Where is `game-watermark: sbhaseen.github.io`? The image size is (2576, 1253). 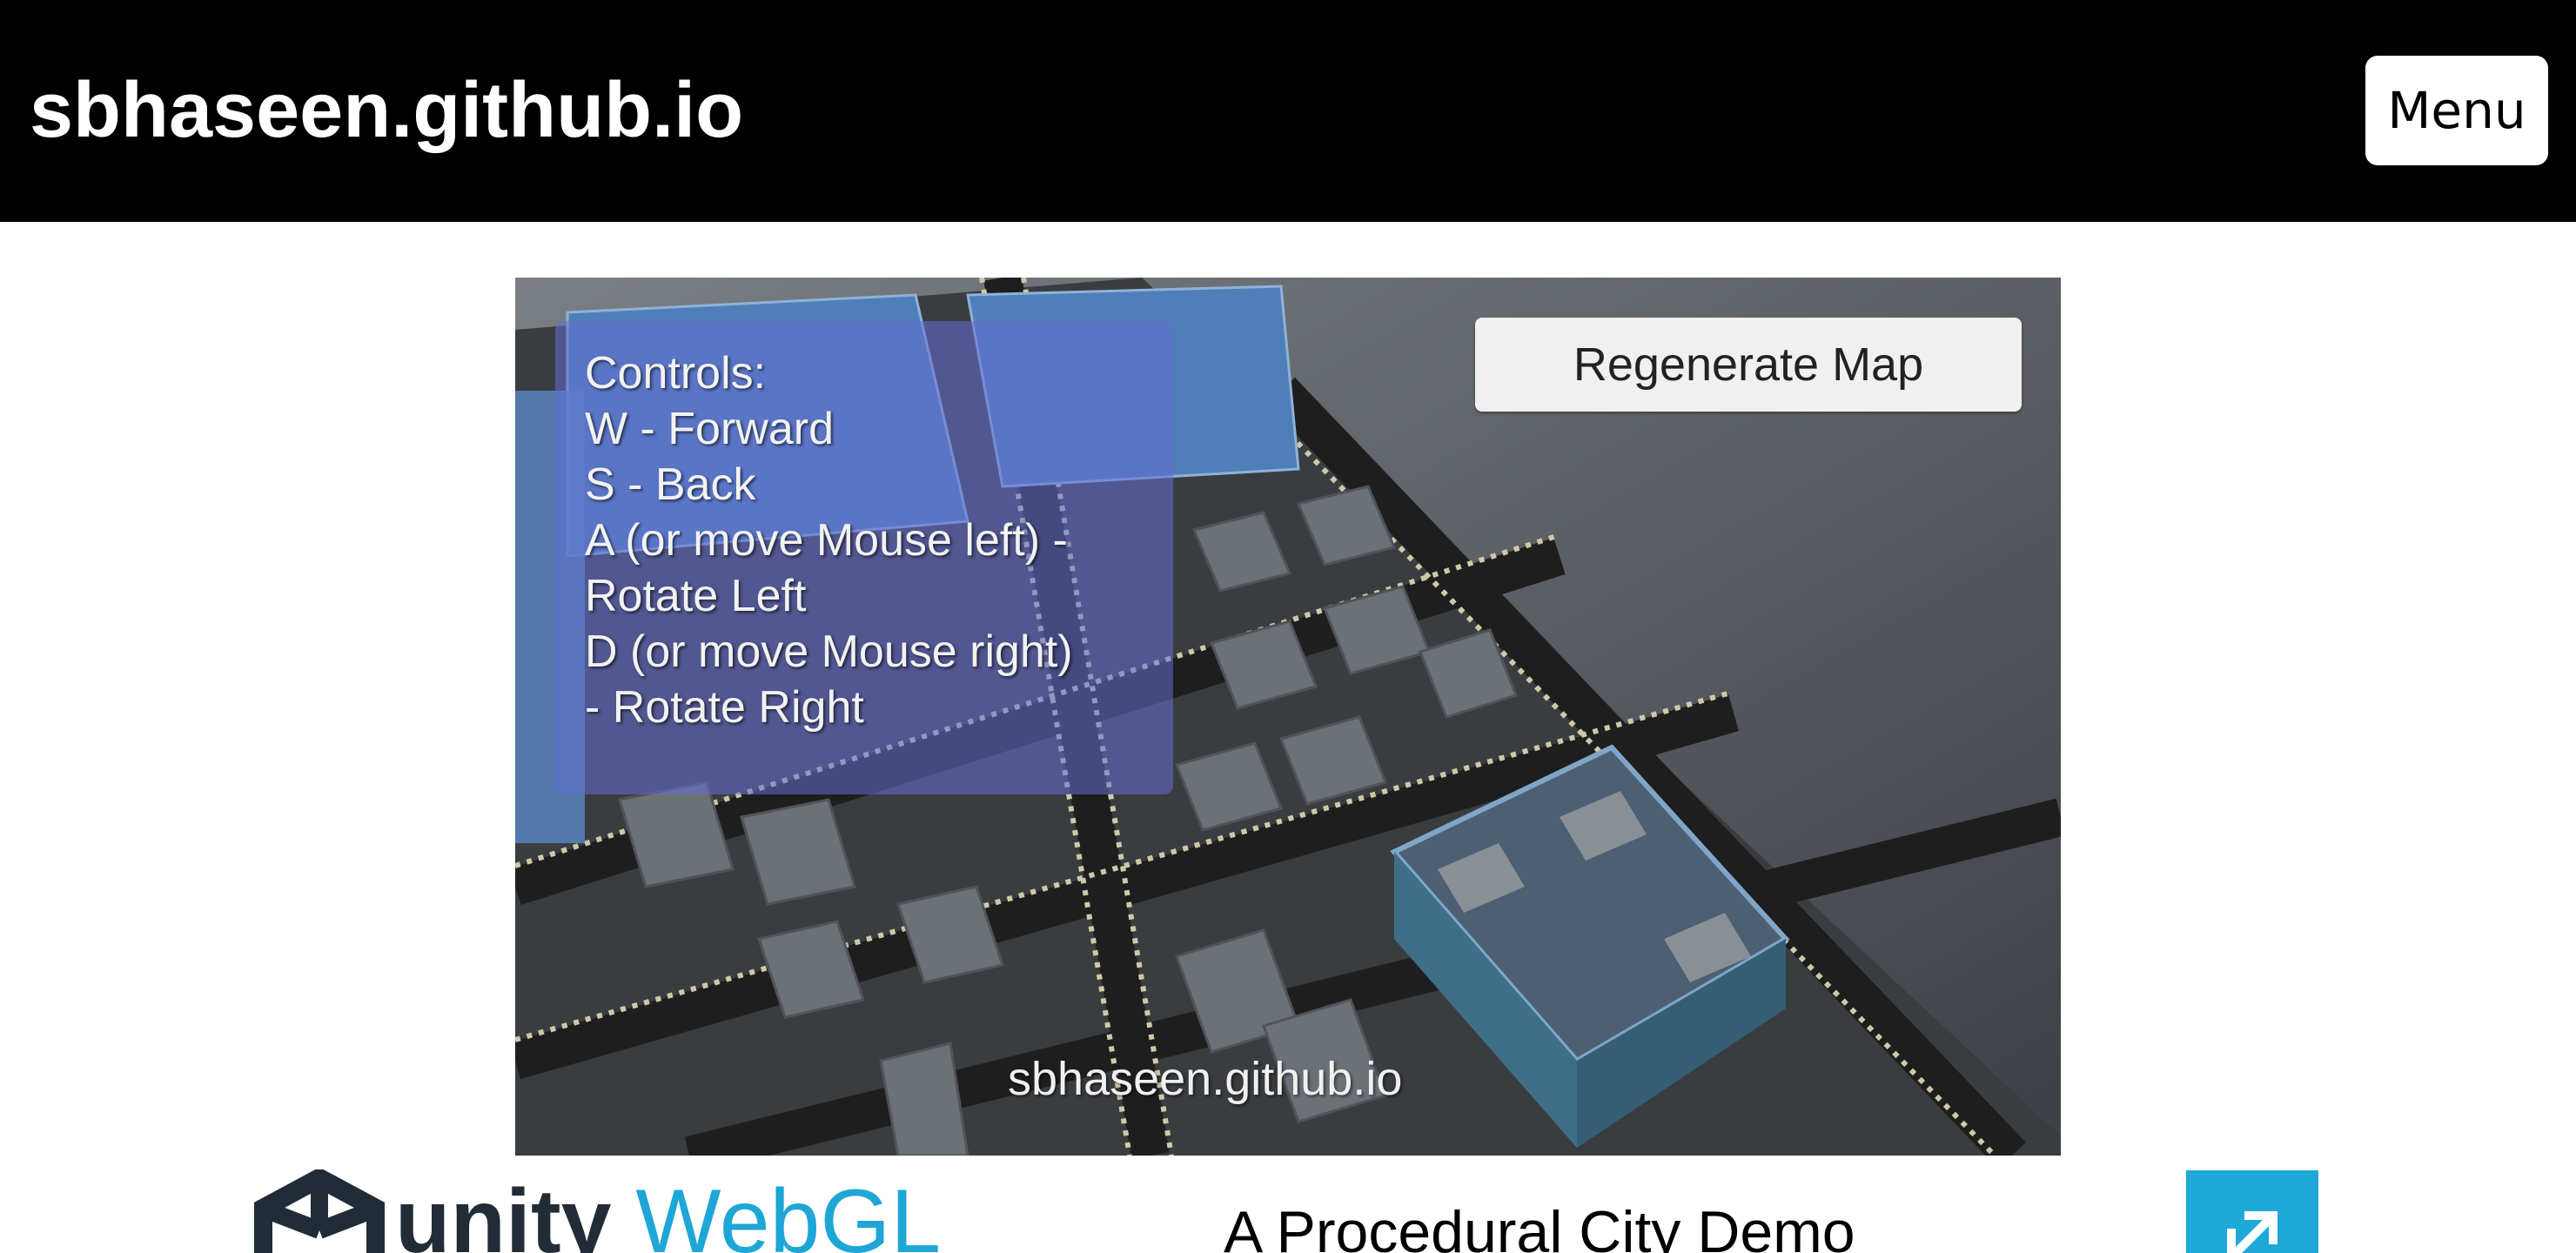
game-watermark: sbhaseen.github.io is located at coordinates (1206, 1079).